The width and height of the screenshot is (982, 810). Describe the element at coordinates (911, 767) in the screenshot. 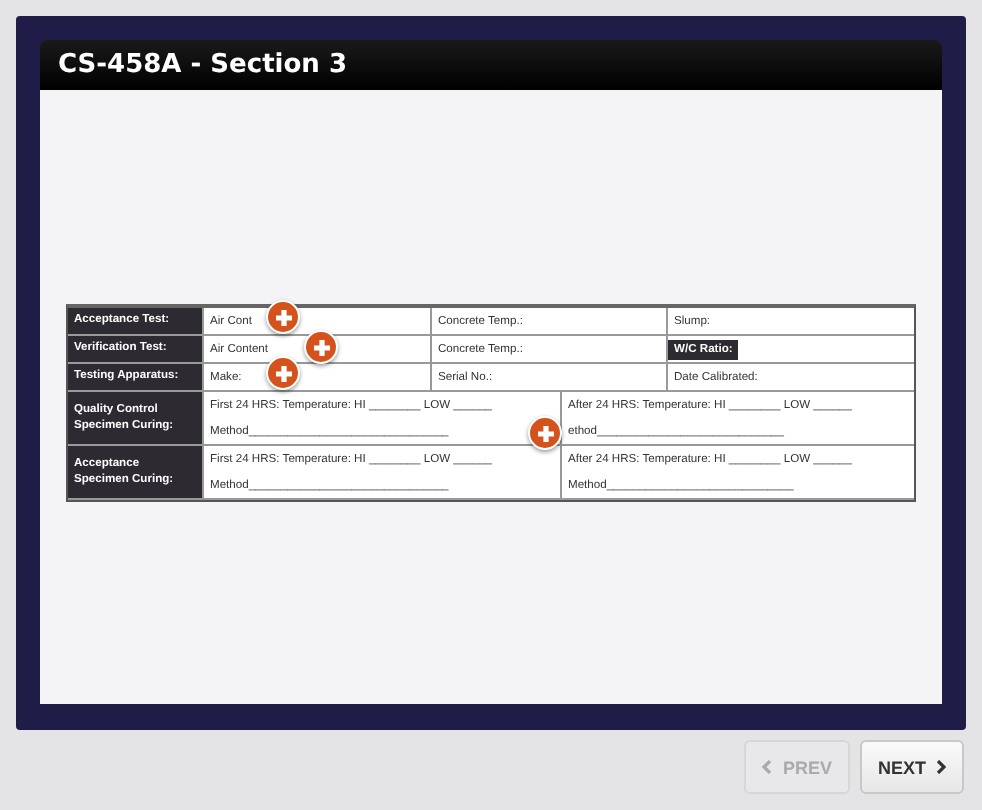

I see `next-button: NEXT` at that location.